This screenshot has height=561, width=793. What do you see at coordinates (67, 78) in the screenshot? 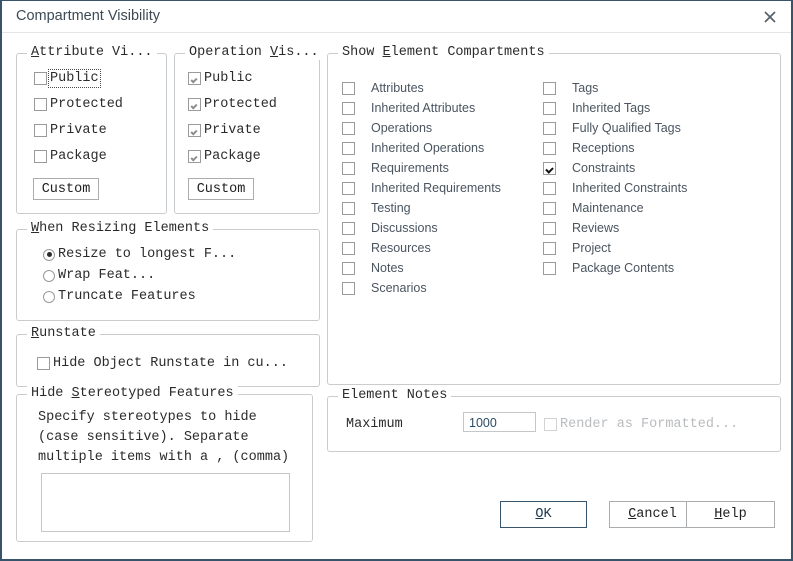
I see `attribute-public-row: Public` at bounding box center [67, 78].